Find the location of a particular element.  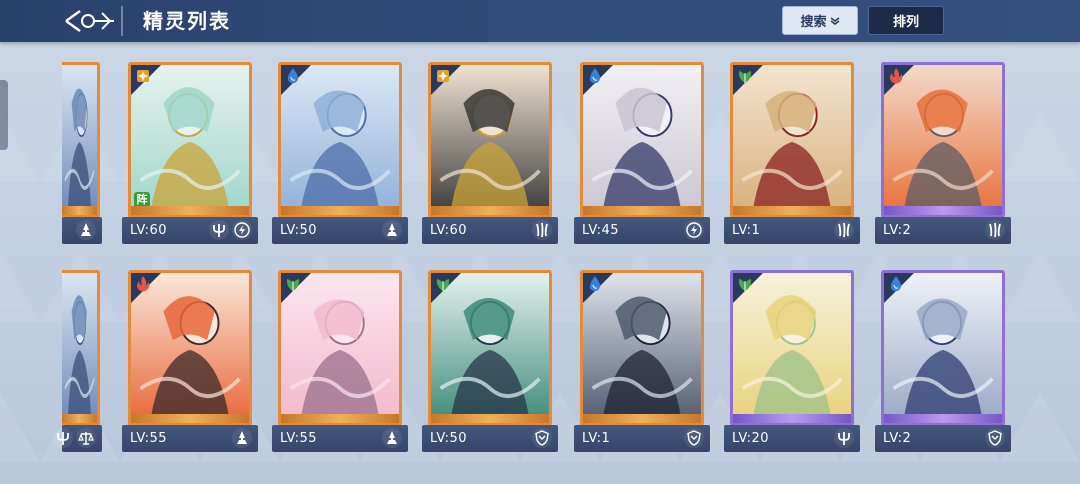

page-title: 精灵列表 is located at coordinates (187, 21).